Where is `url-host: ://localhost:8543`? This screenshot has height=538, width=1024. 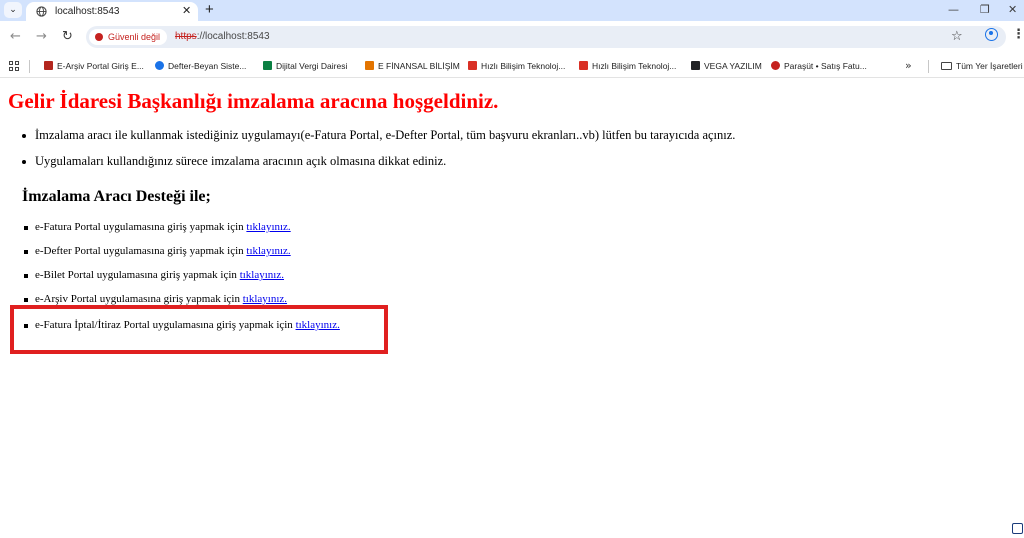
url-host: ://localhost:8543 is located at coordinates (233, 36).